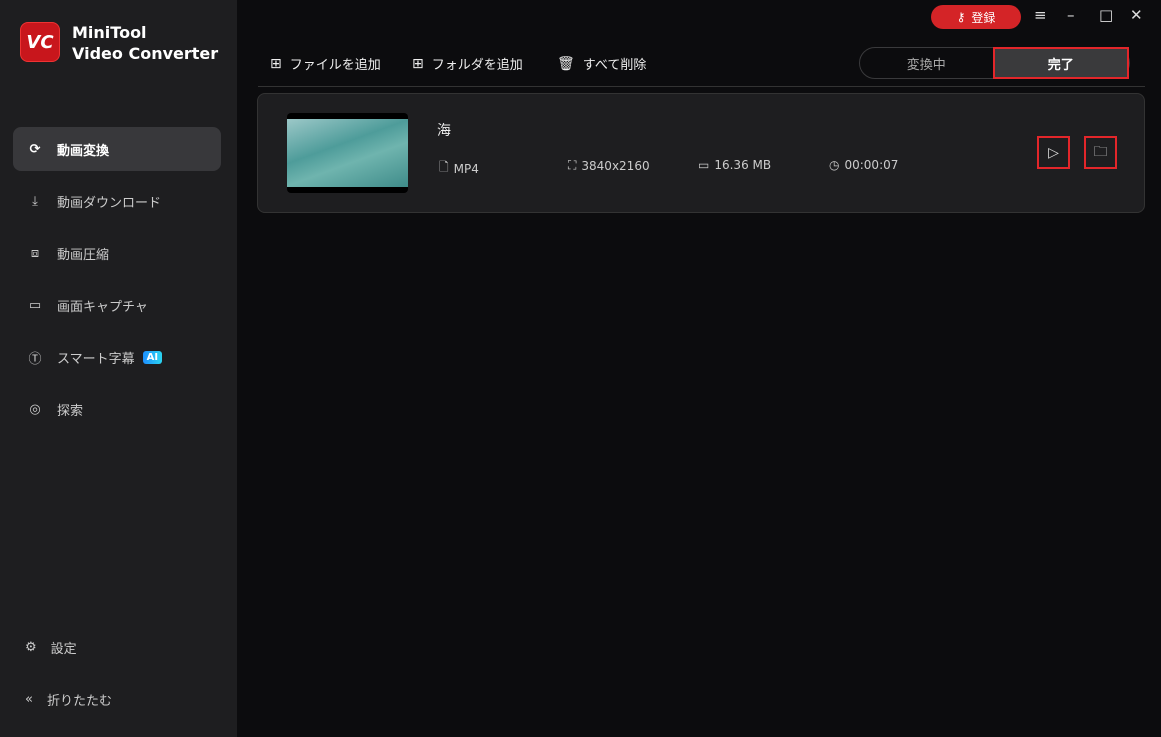 The width and height of the screenshot is (1161, 737). I want to click on file-format: 🗋 MP4, so click(459, 168).